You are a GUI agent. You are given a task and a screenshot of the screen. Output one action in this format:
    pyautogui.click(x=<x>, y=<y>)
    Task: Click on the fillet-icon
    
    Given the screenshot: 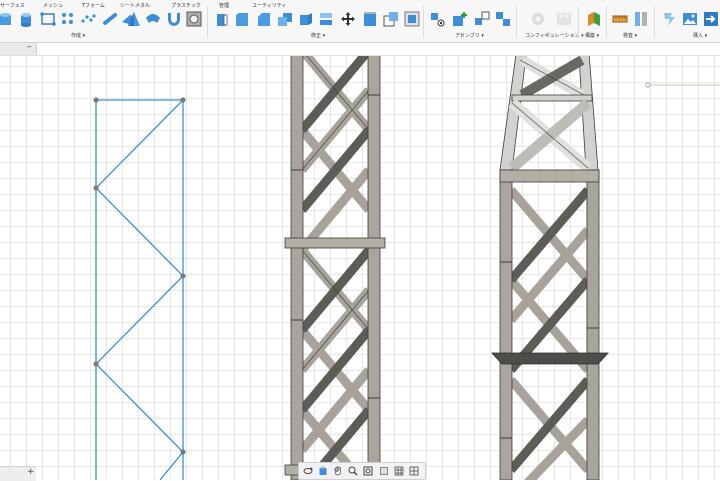 What is the action you would take?
    pyautogui.click(x=242, y=19)
    